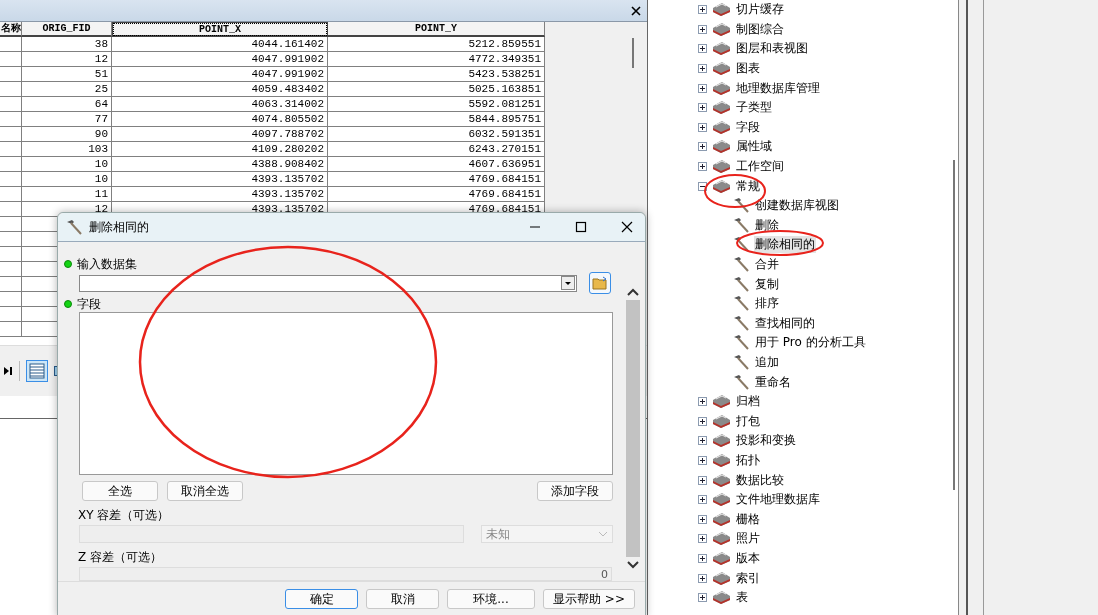 The image size is (1098, 615). What do you see at coordinates (589, 599) in the screenshot?
I see `dialog-button: 显示帮助 >>` at bounding box center [589, 599].